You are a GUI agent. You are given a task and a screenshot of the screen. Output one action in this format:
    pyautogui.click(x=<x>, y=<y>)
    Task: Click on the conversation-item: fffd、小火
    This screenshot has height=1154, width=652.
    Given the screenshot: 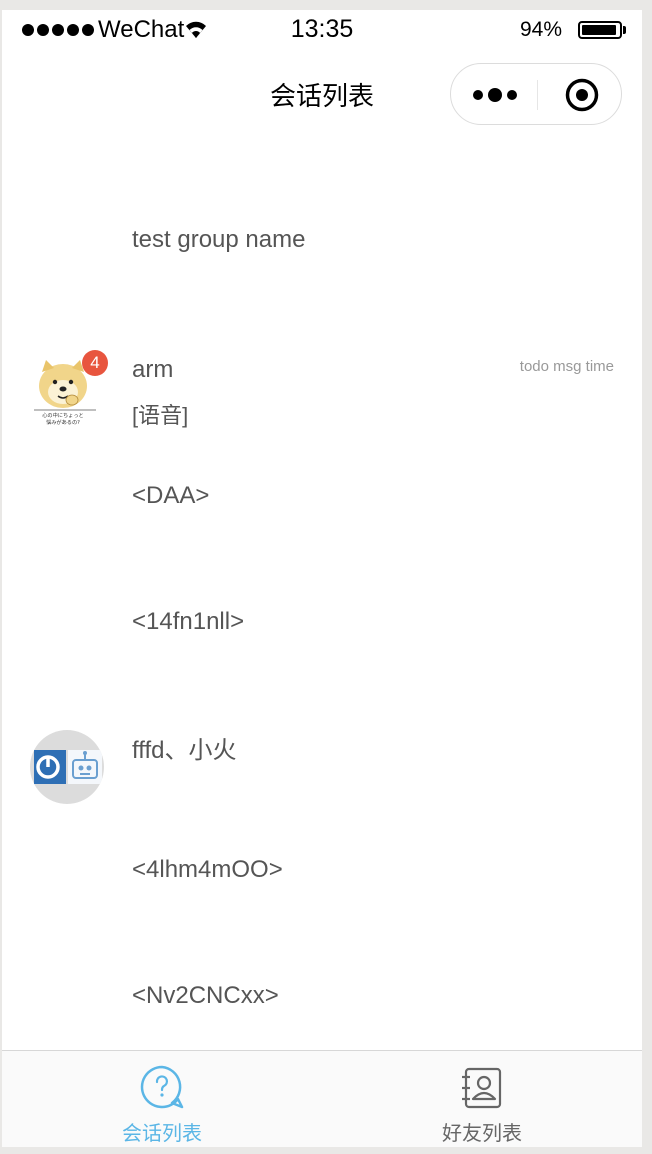 What is the action you would take?
    pyautogui.click(x=322, y=739)
    